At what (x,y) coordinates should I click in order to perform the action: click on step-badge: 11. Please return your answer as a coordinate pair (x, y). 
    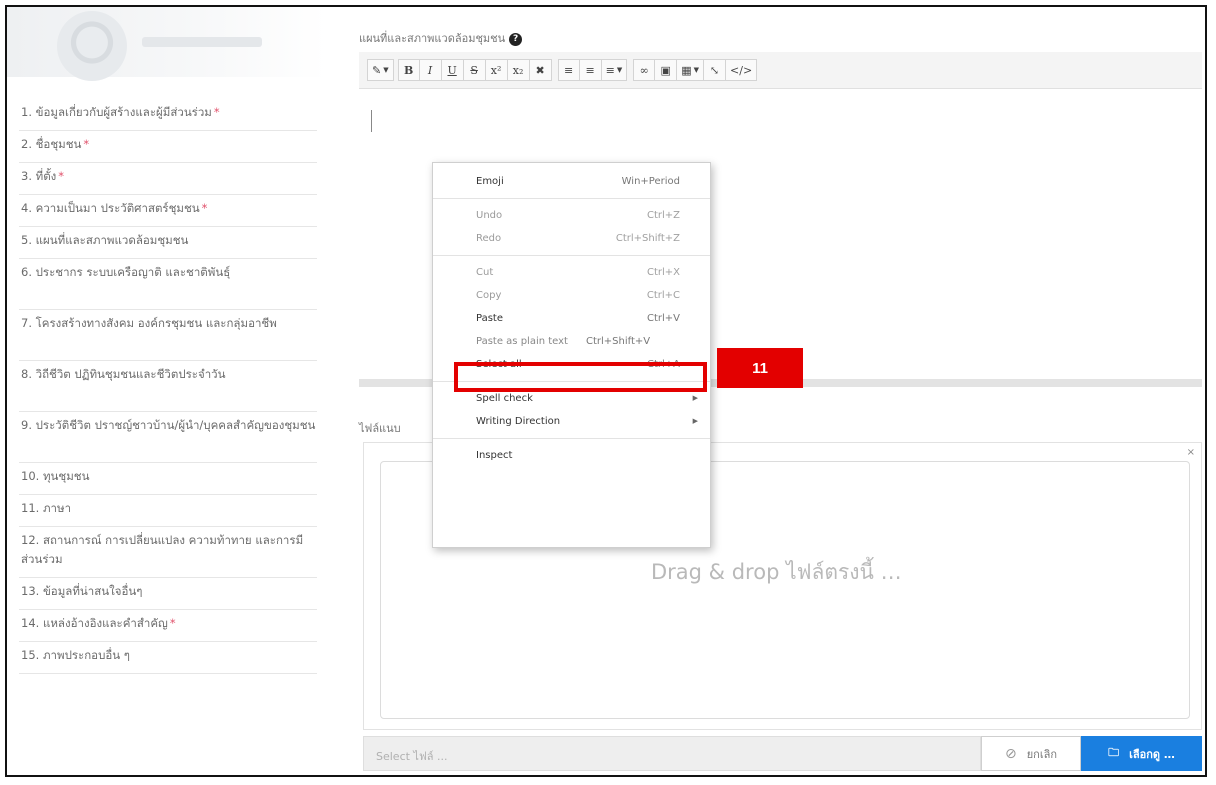
    Looking at the image, I should click on (760, 368).